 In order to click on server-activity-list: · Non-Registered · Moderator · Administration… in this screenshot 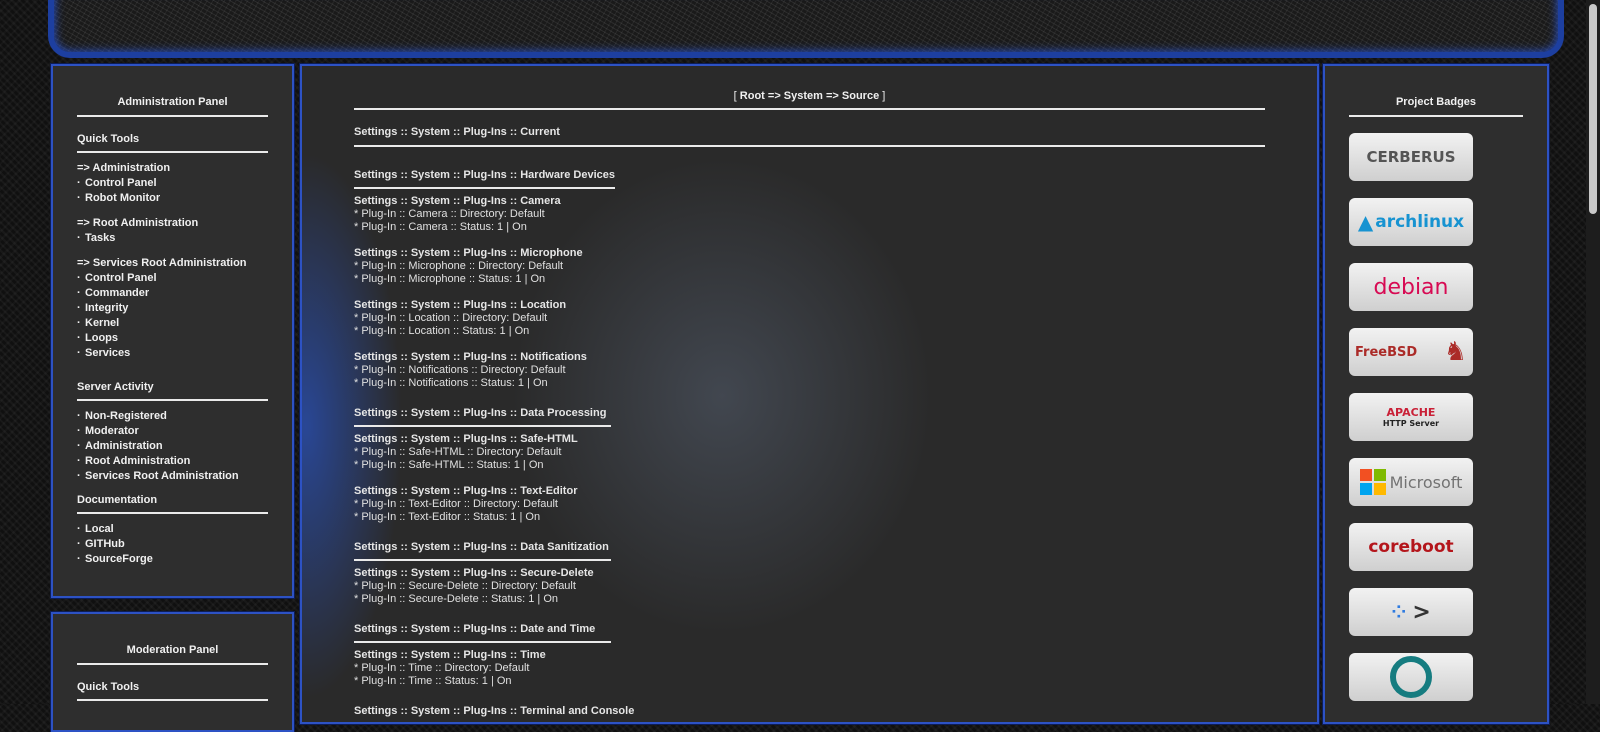, I will do `click(172, 446)`.